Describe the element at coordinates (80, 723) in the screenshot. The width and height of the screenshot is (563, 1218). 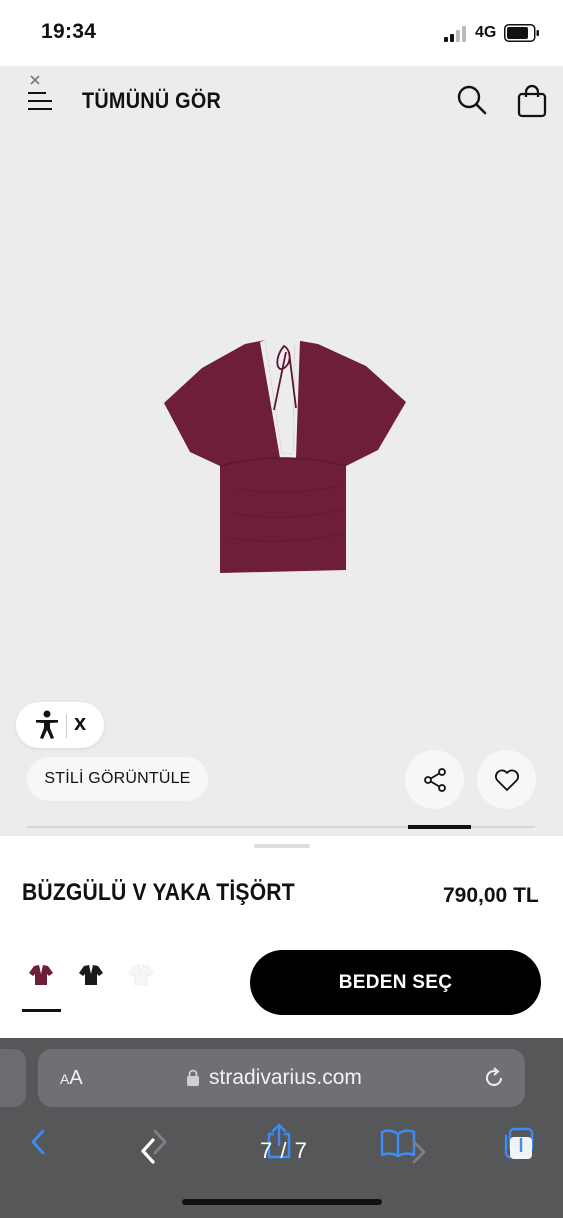
I see `accessibility-close-button: x` at that location.